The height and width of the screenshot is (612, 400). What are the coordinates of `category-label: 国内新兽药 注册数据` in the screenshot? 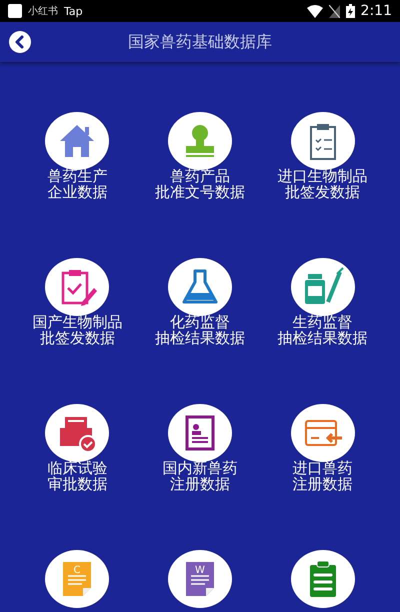 It's located at (200, 476).